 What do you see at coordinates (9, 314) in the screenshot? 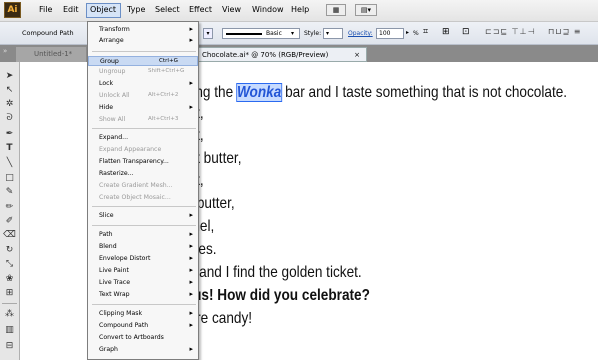
I see `symbol-sprayer-tool-icon: ⁂` at bounding box center [9, 314].